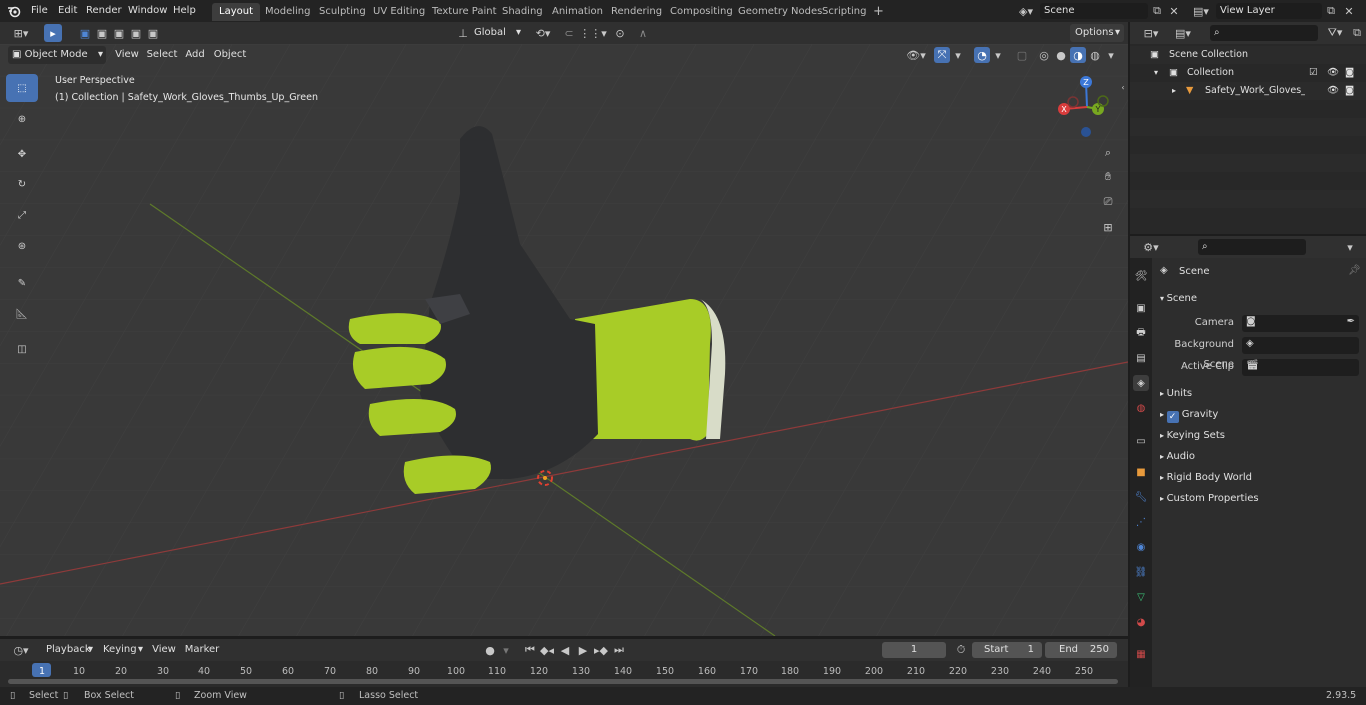  What do you see at coordinates (1141, 597) in the screenshot?
I see `data-tab-icon: ▽` at bounding box center [1141, 597].